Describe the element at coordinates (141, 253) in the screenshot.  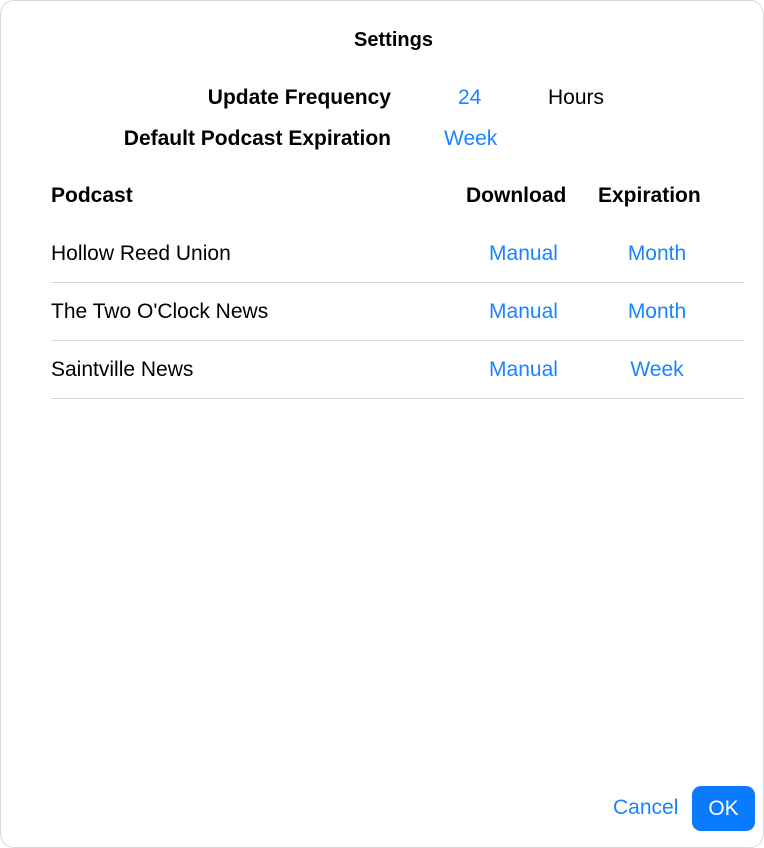
I see `podcast-name: Hollow Reed Union` at that location.